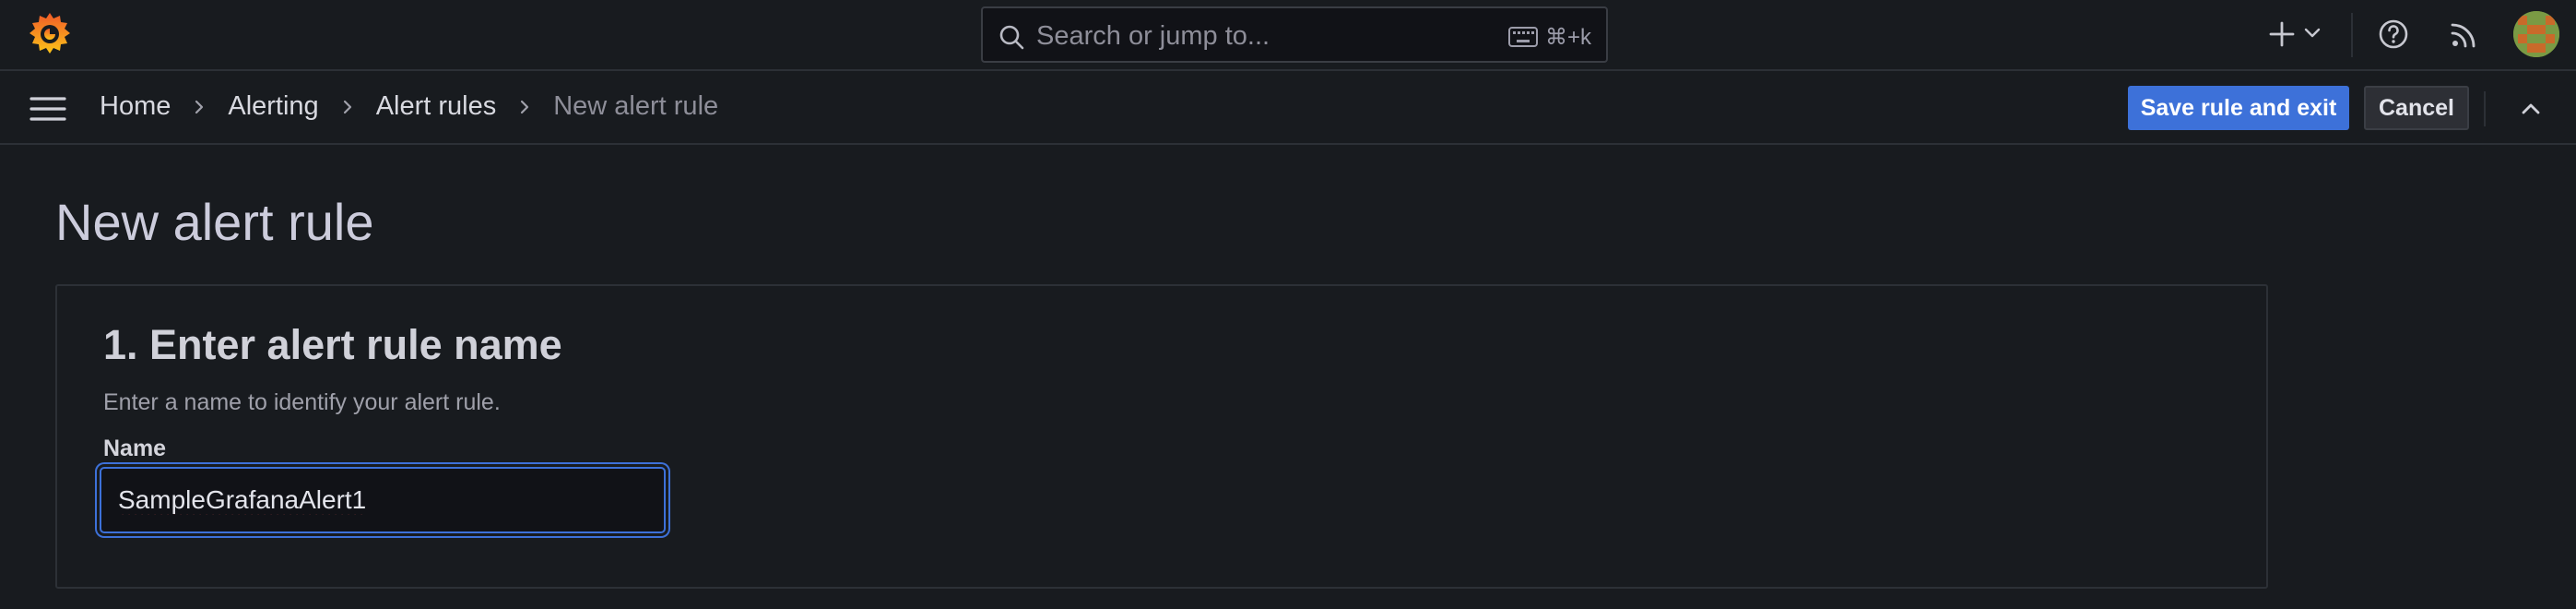  What do you see at coordinates (332, 344) in the screenshot?
I see `step-title: 1. Enter alert rule name` at bounding box center [332, 344].